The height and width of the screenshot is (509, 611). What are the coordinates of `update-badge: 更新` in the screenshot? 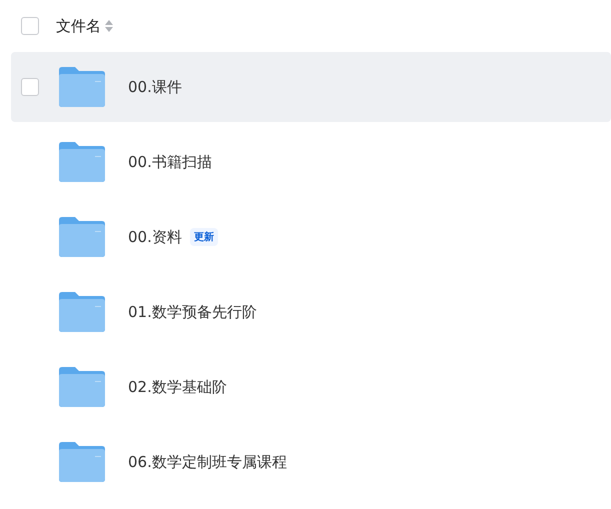 It's located at (204, 237).